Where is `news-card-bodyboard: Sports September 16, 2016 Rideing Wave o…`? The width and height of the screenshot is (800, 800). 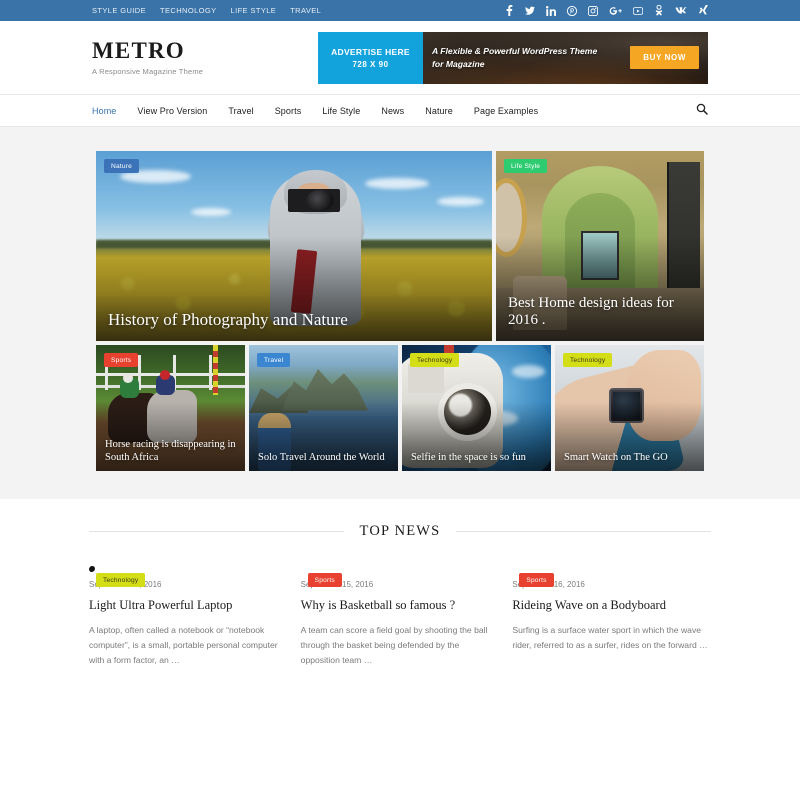 news-card-bodyboard: Sports September 16, 2016 Rideing Wave o… is located at coordinates (611, 617).